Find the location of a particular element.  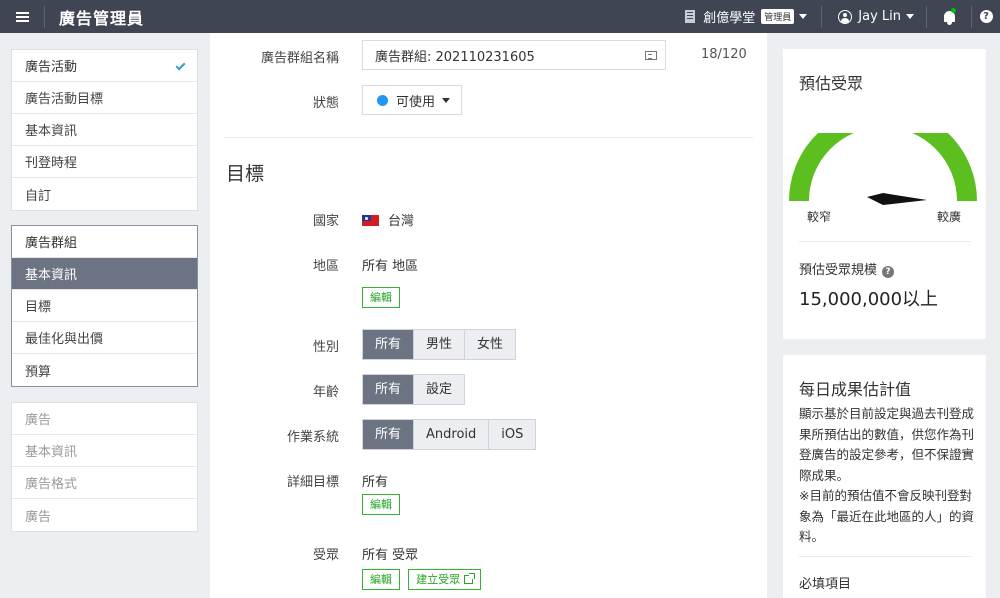

sidebar-item-budget: 預算 is located at coordinates (104, 370).